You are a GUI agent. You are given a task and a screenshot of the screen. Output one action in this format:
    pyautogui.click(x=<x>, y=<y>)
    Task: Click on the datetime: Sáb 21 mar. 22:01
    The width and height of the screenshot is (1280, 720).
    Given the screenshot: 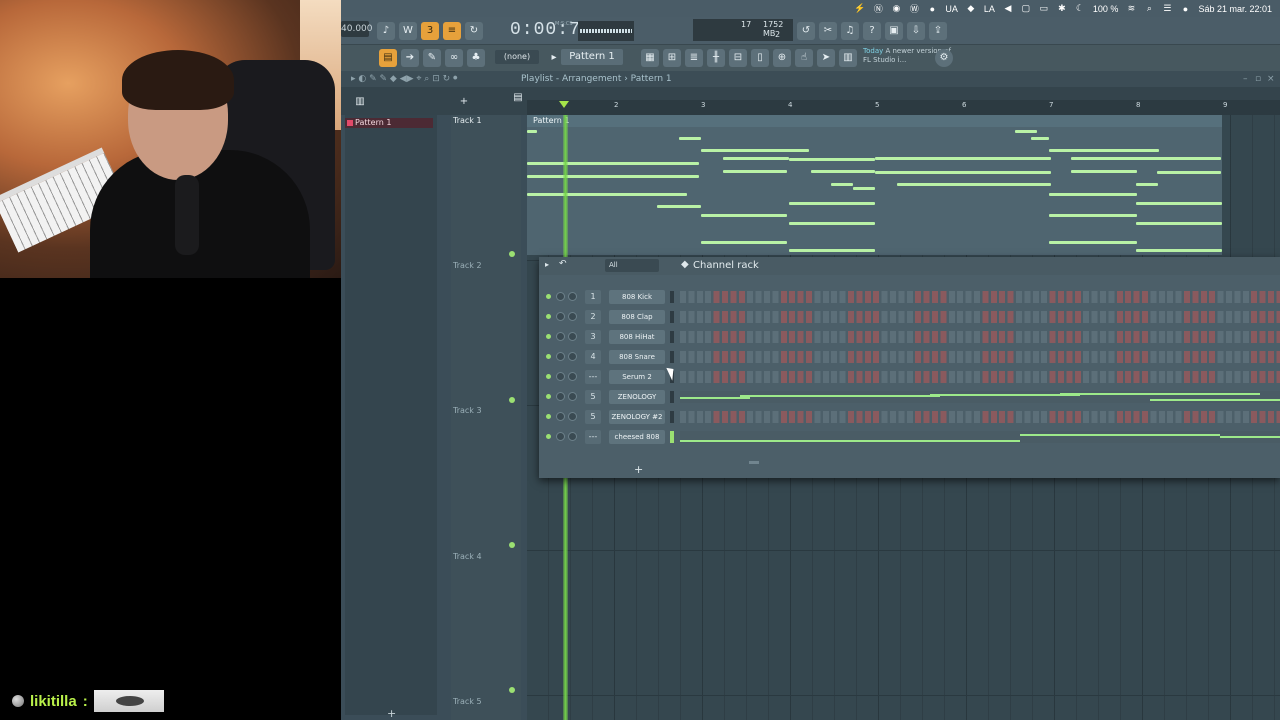 What is the action you would take?
    pyautogui.click(x=1235, y=9)
    